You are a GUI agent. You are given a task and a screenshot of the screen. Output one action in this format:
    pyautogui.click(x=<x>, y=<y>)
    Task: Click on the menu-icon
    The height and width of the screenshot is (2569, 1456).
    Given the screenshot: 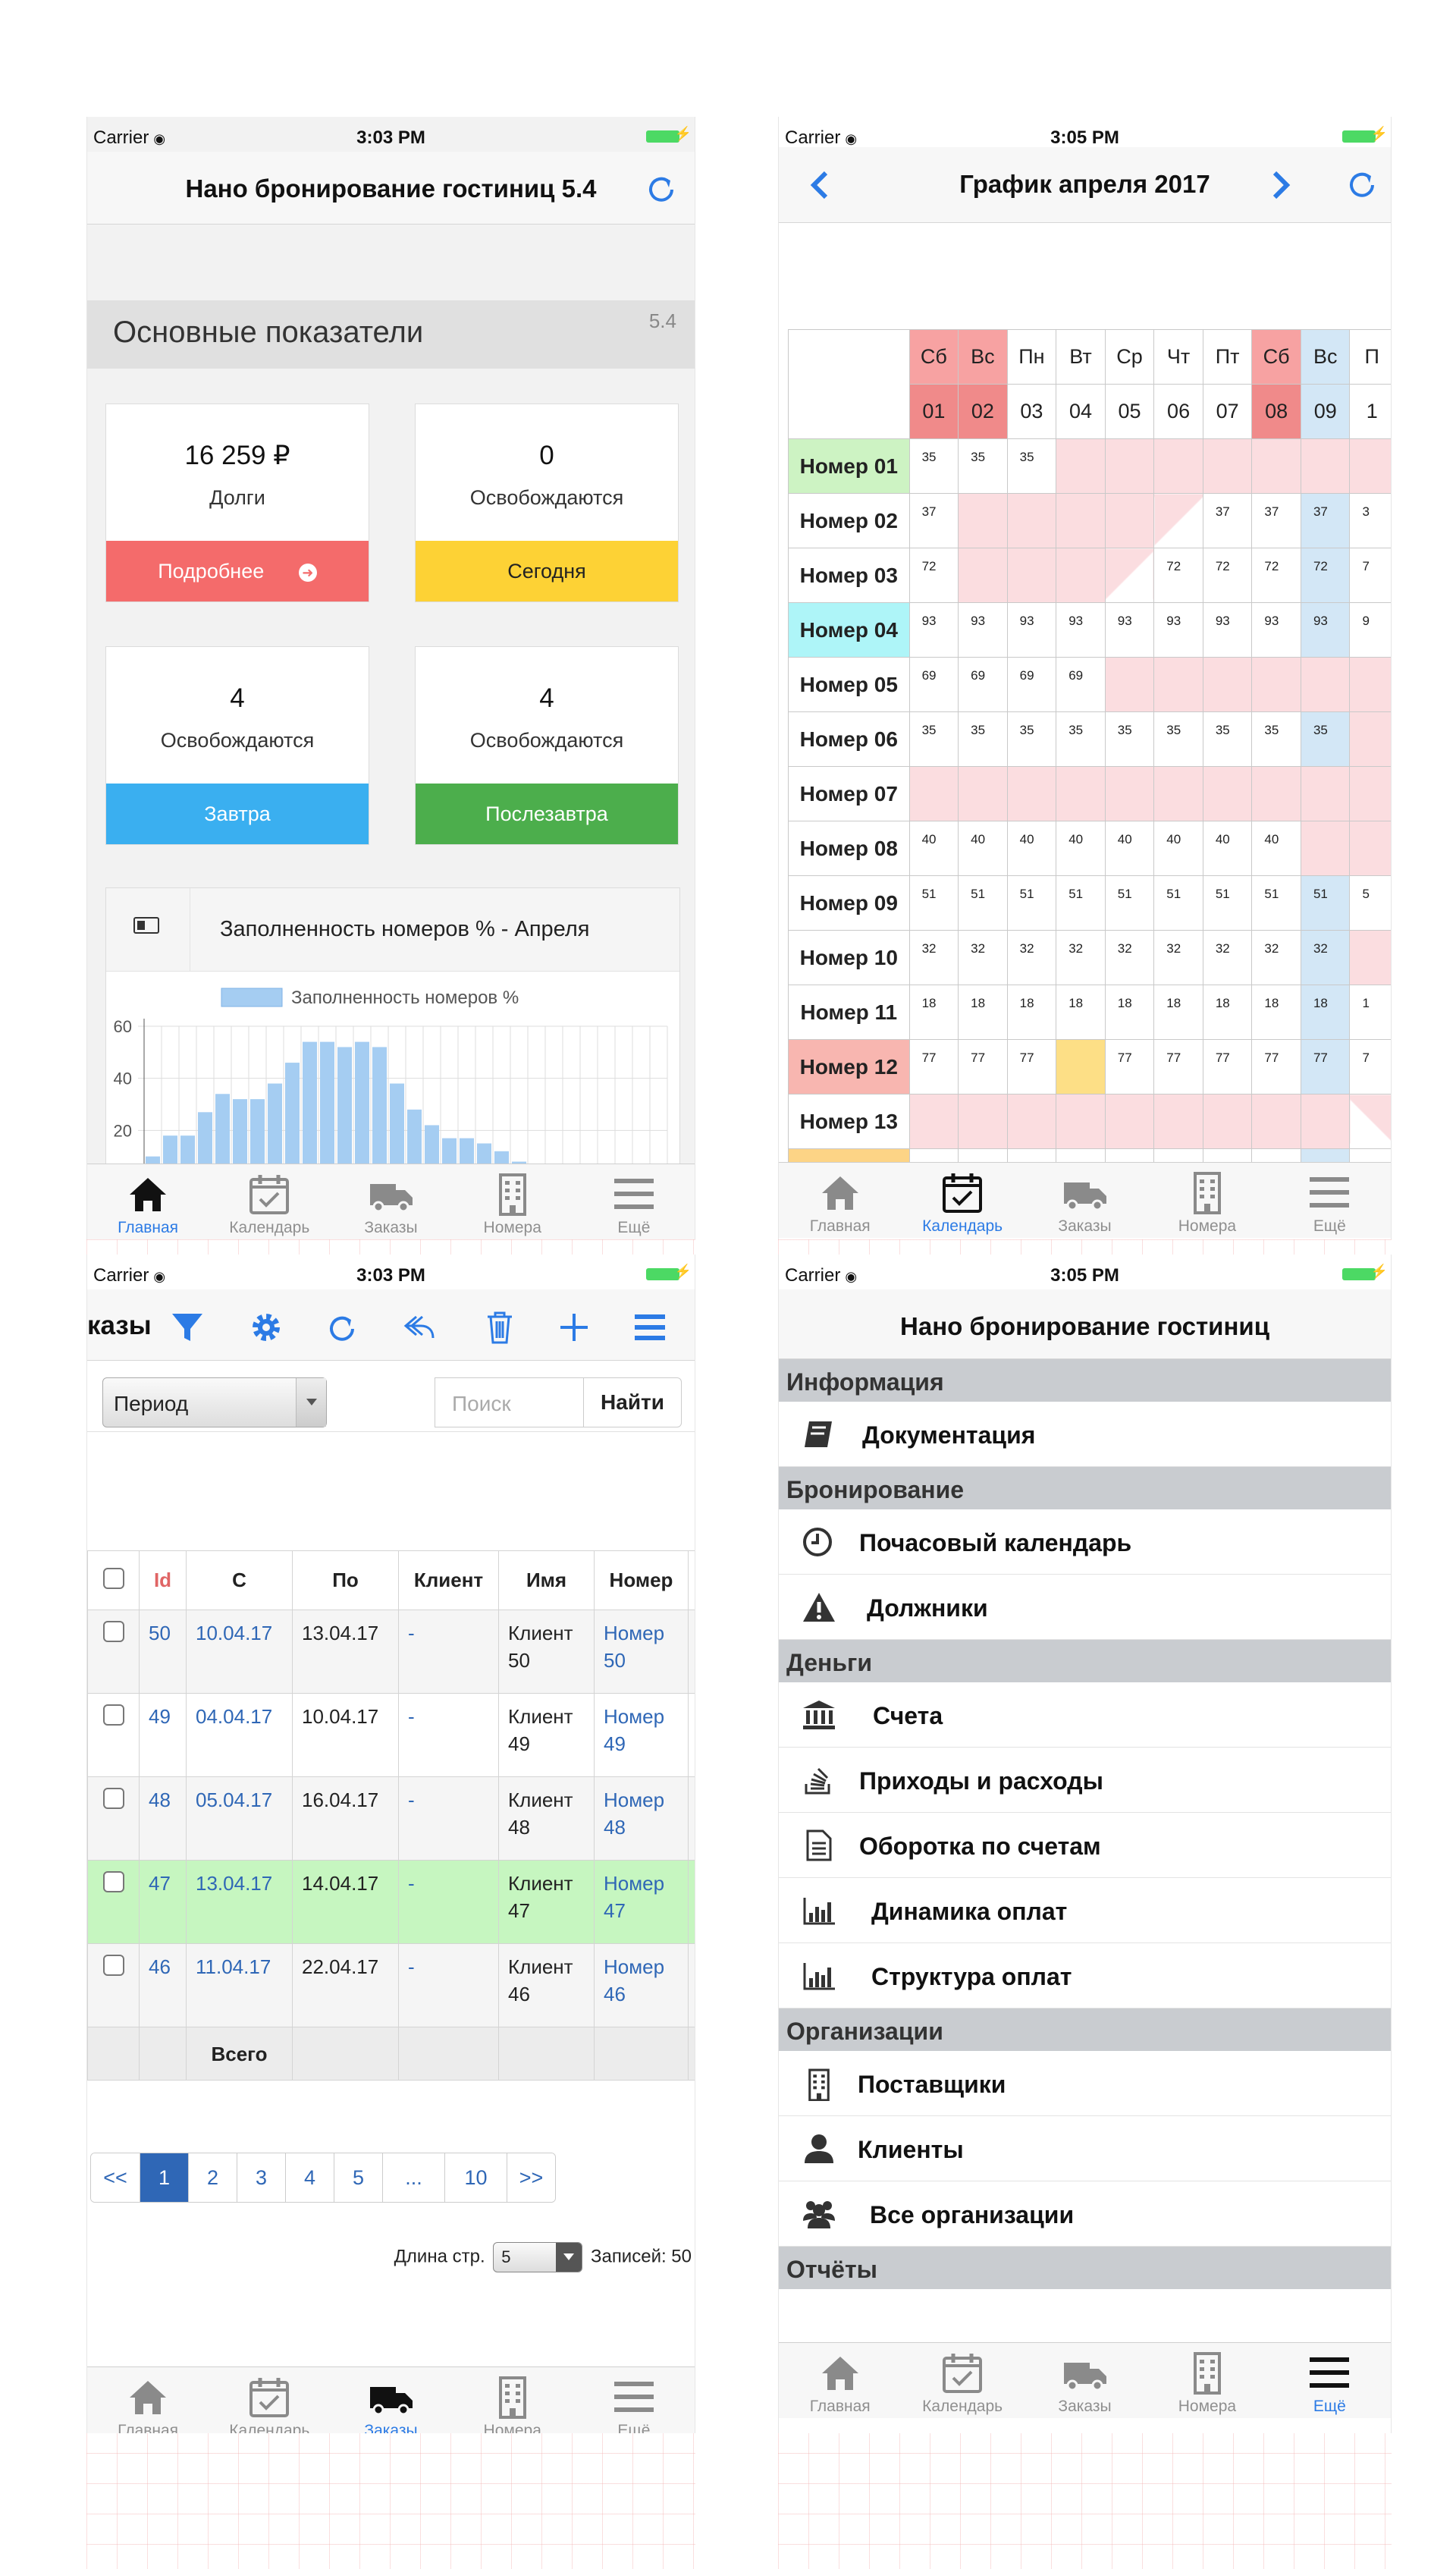 What is the action you would take?
    pyautogui.click(x=650, y=1327)
    